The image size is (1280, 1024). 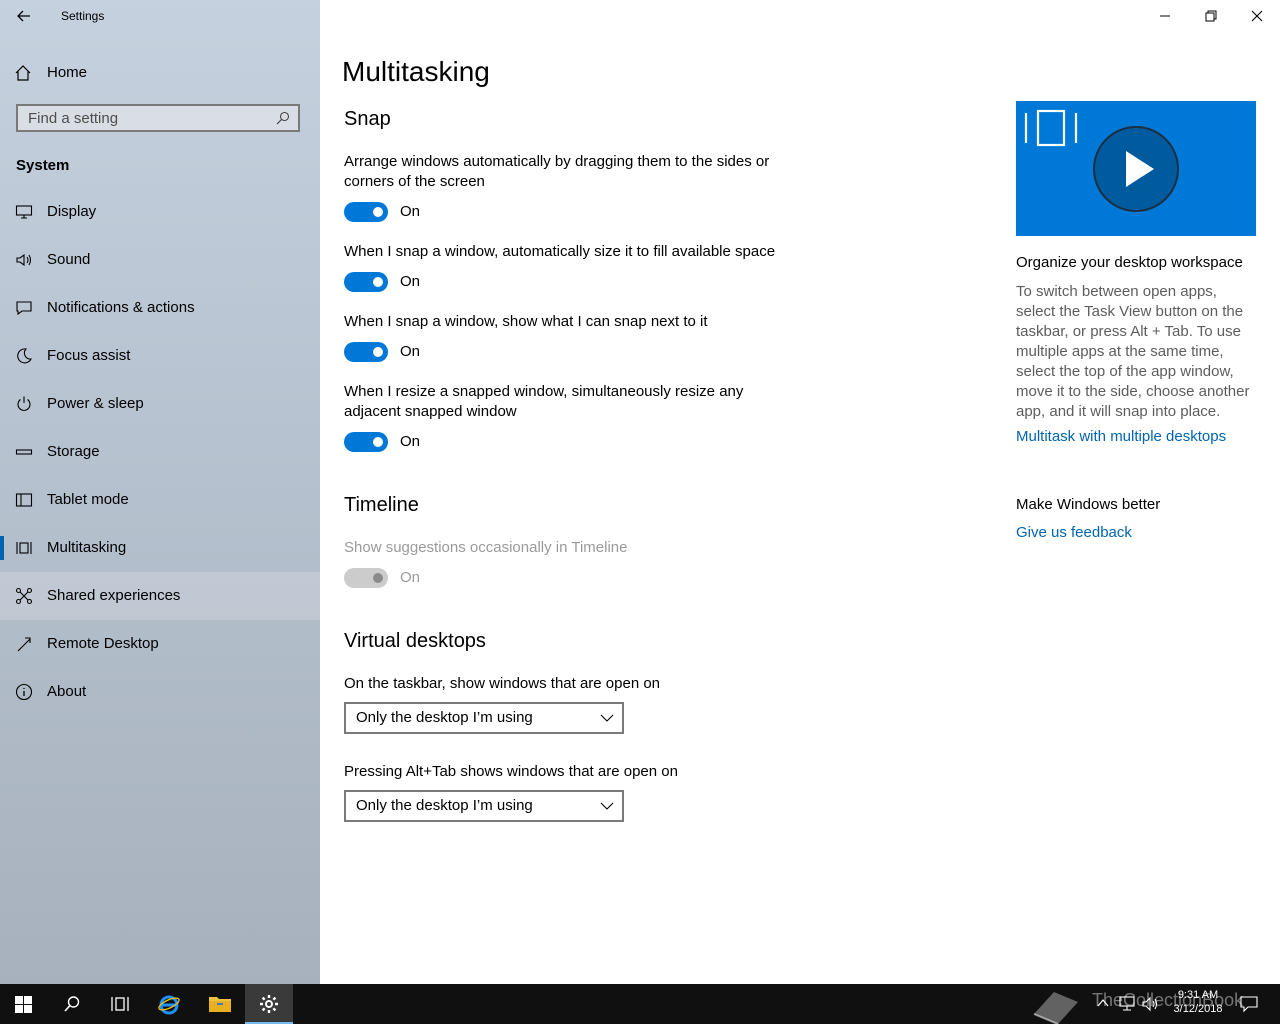 What do you see at coordinates (1051, 128) in the screenshot?
I see `snap-window-icon` at bounding box center [1051, 128].